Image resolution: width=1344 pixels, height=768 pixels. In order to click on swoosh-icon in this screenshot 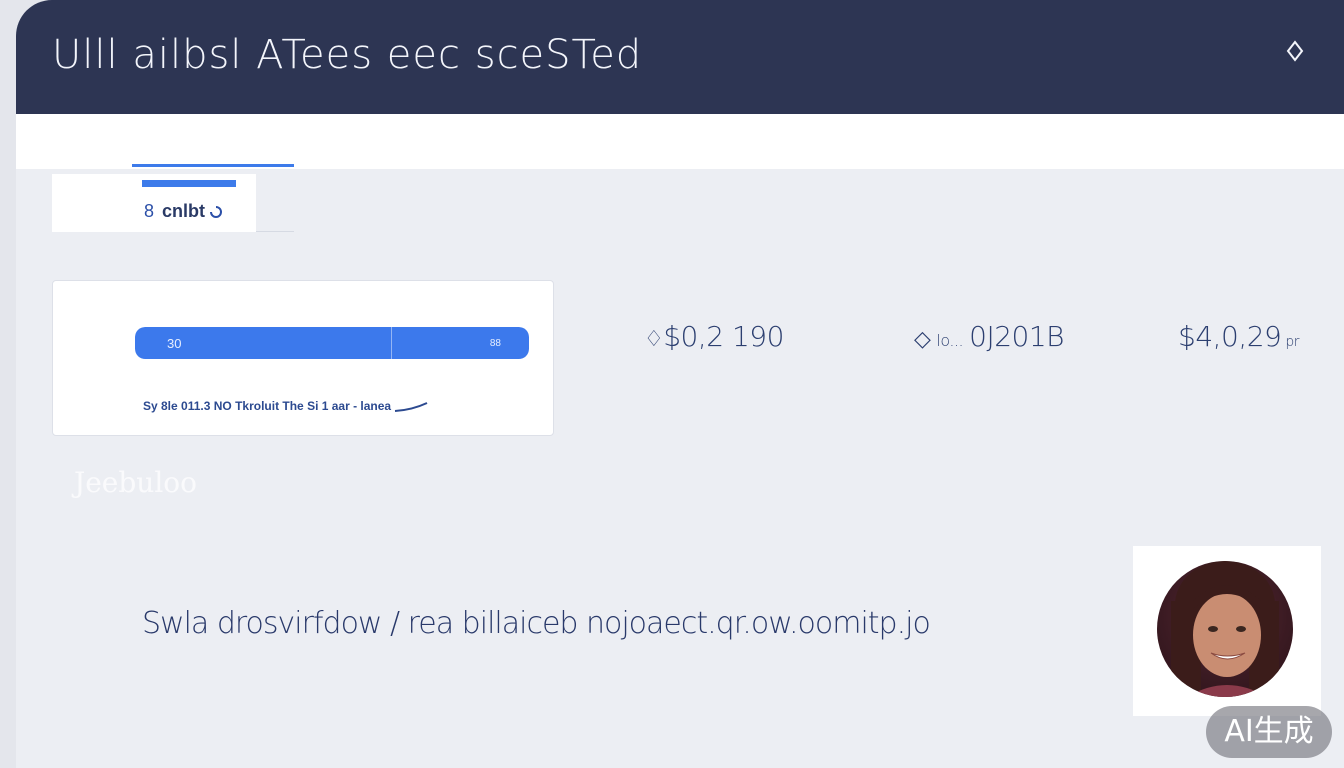, I will do `click(411, 406)`.